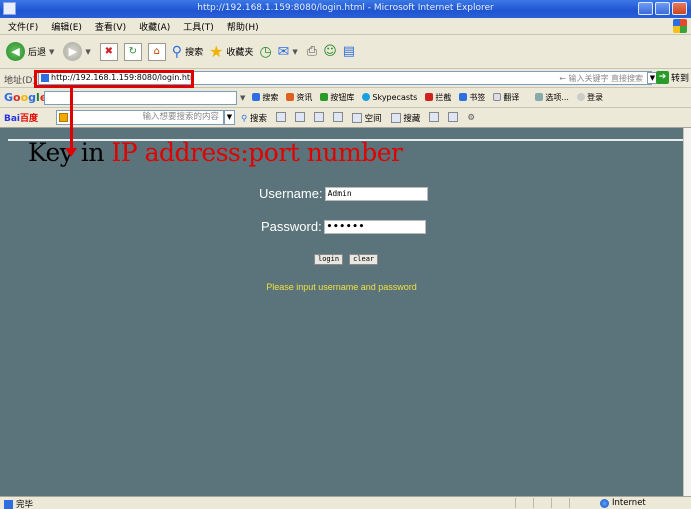 This screenshot has height=509, width=691. What do you see at coordinates (389, 97) in the screenshot?
I see `google-skypecasts-button: Skypecasts` at bounding box center [389, 97].